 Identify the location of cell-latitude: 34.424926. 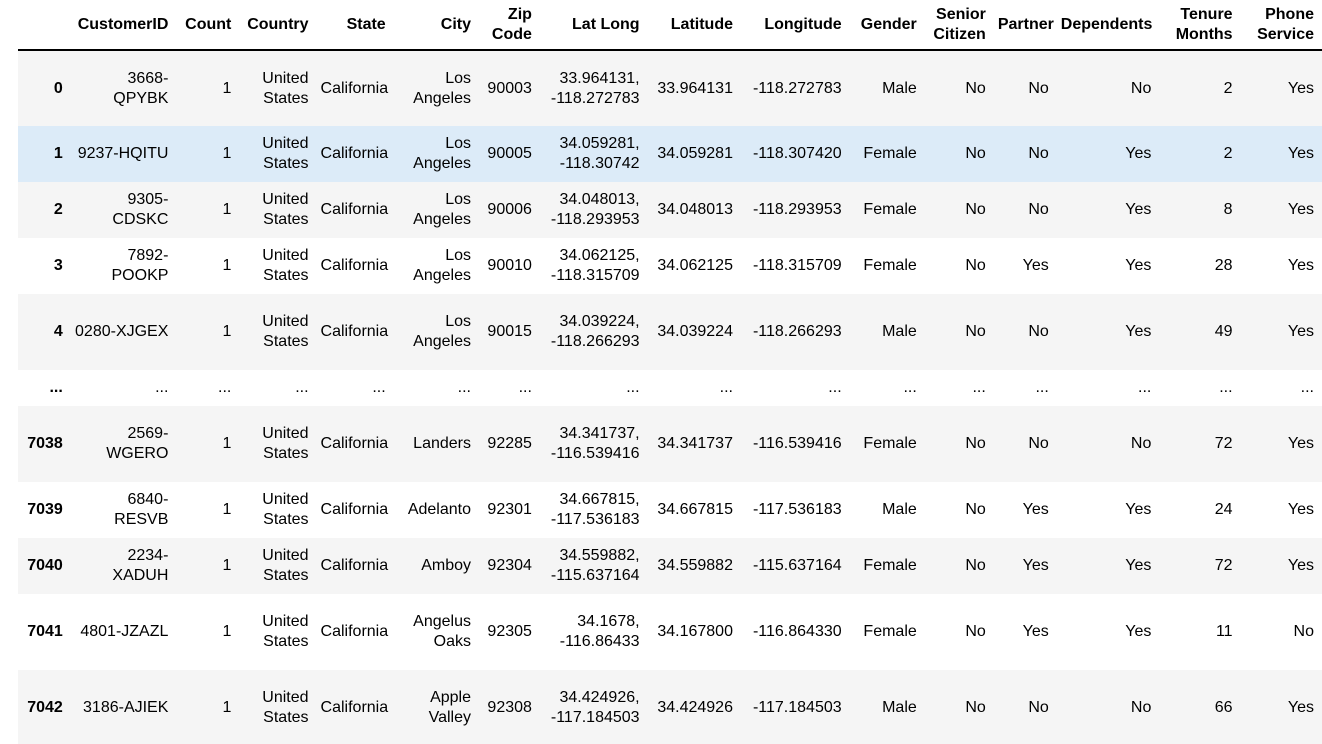
(695, 707).